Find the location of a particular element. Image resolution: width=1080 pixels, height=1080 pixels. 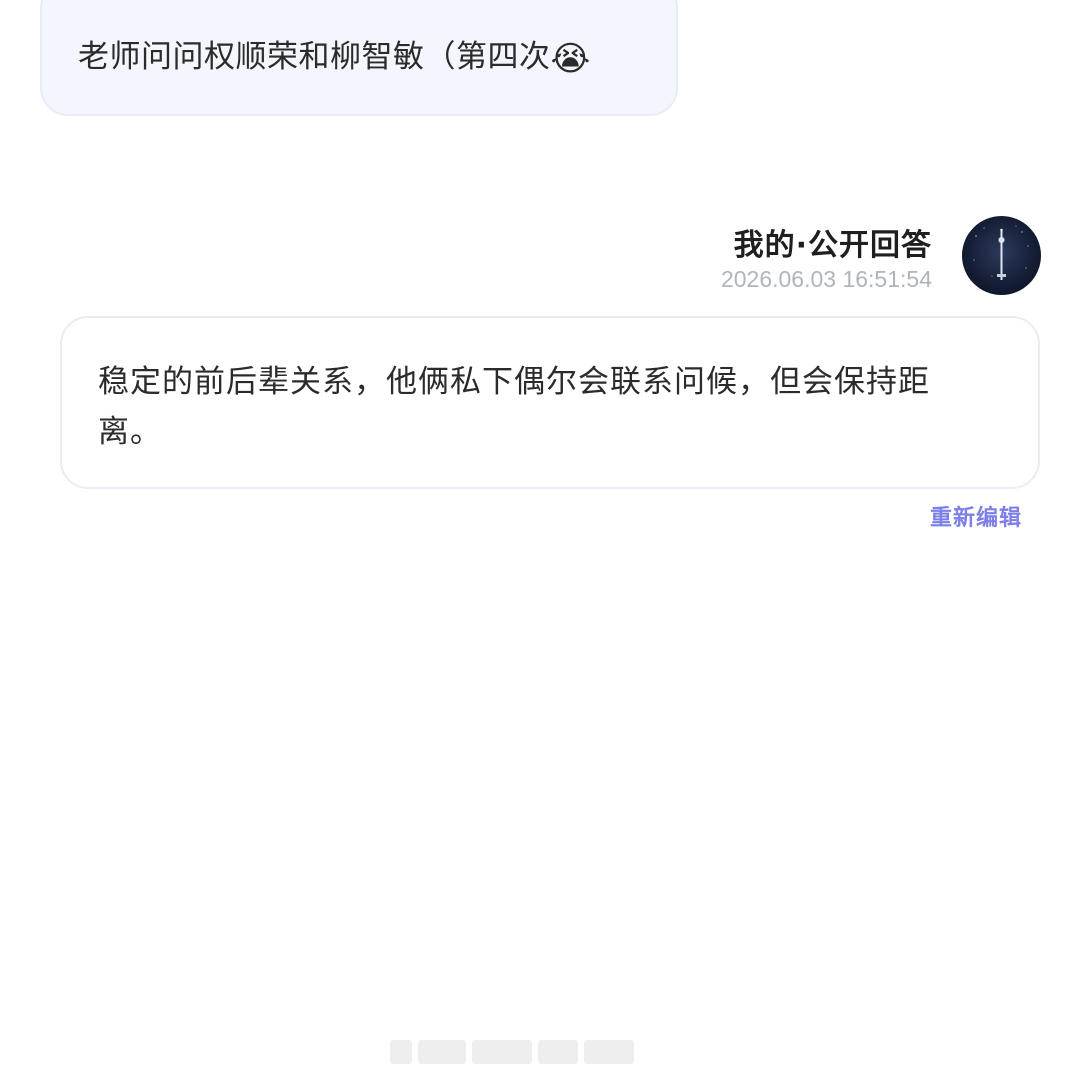

answer-title: 我的·公开回答 is located at coordinates (832, 245).